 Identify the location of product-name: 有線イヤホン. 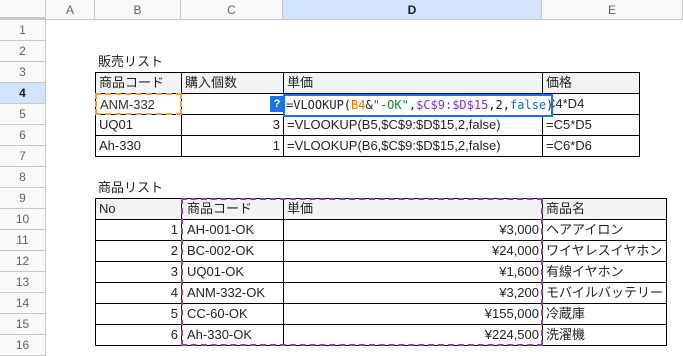
(585, 271).